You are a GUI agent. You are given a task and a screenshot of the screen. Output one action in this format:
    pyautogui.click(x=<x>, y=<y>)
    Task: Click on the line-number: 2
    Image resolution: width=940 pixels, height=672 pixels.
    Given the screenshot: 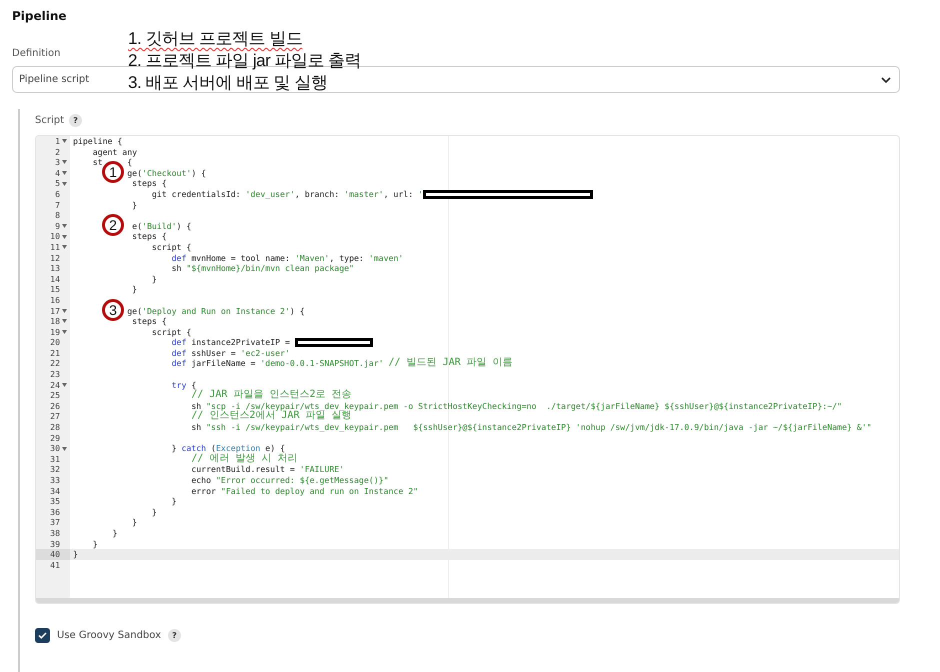 What is the action you would take?
    pyautogui.click(x=57, y=152)
    